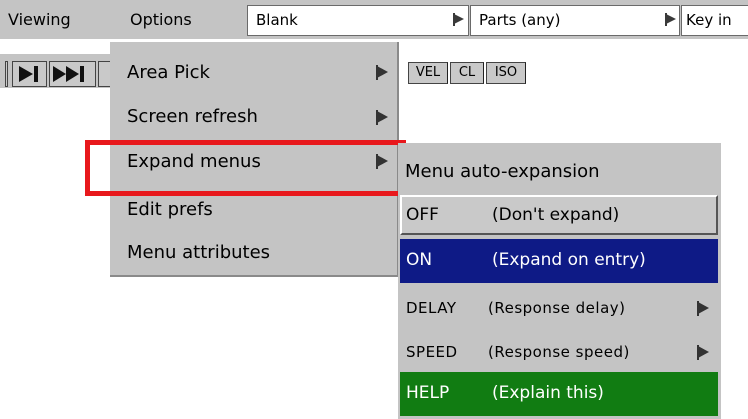 The height and width of the screenshot is (419, 748). I want to click on step-end-icon, so click(29, 74).